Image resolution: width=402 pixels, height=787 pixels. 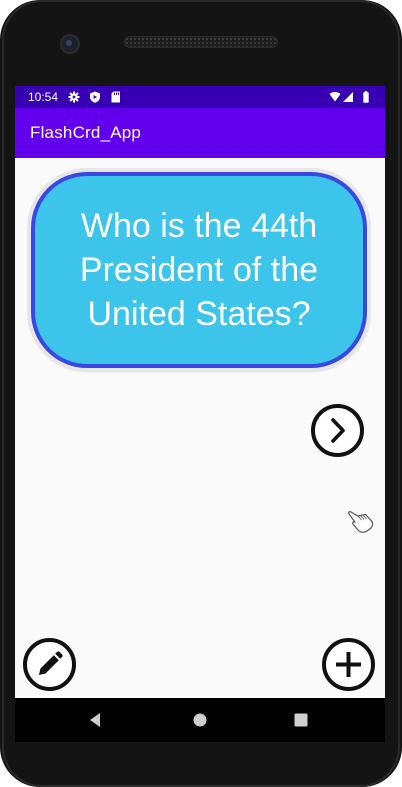 I want to click on edit-card-button, so click(x=49, y=664).